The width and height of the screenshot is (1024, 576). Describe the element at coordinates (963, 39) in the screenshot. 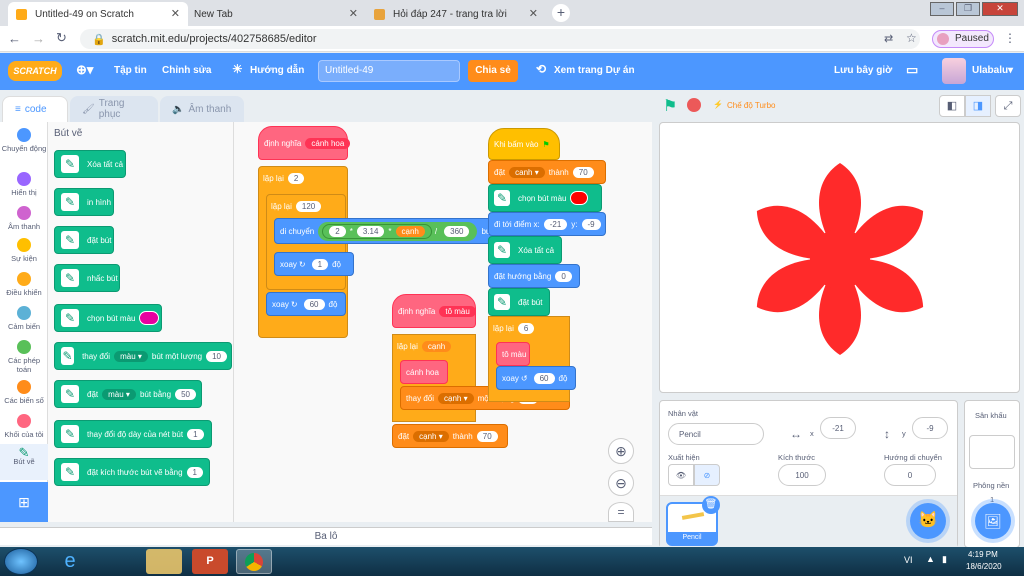

I see `profile-paused-button: Paused` at that location.